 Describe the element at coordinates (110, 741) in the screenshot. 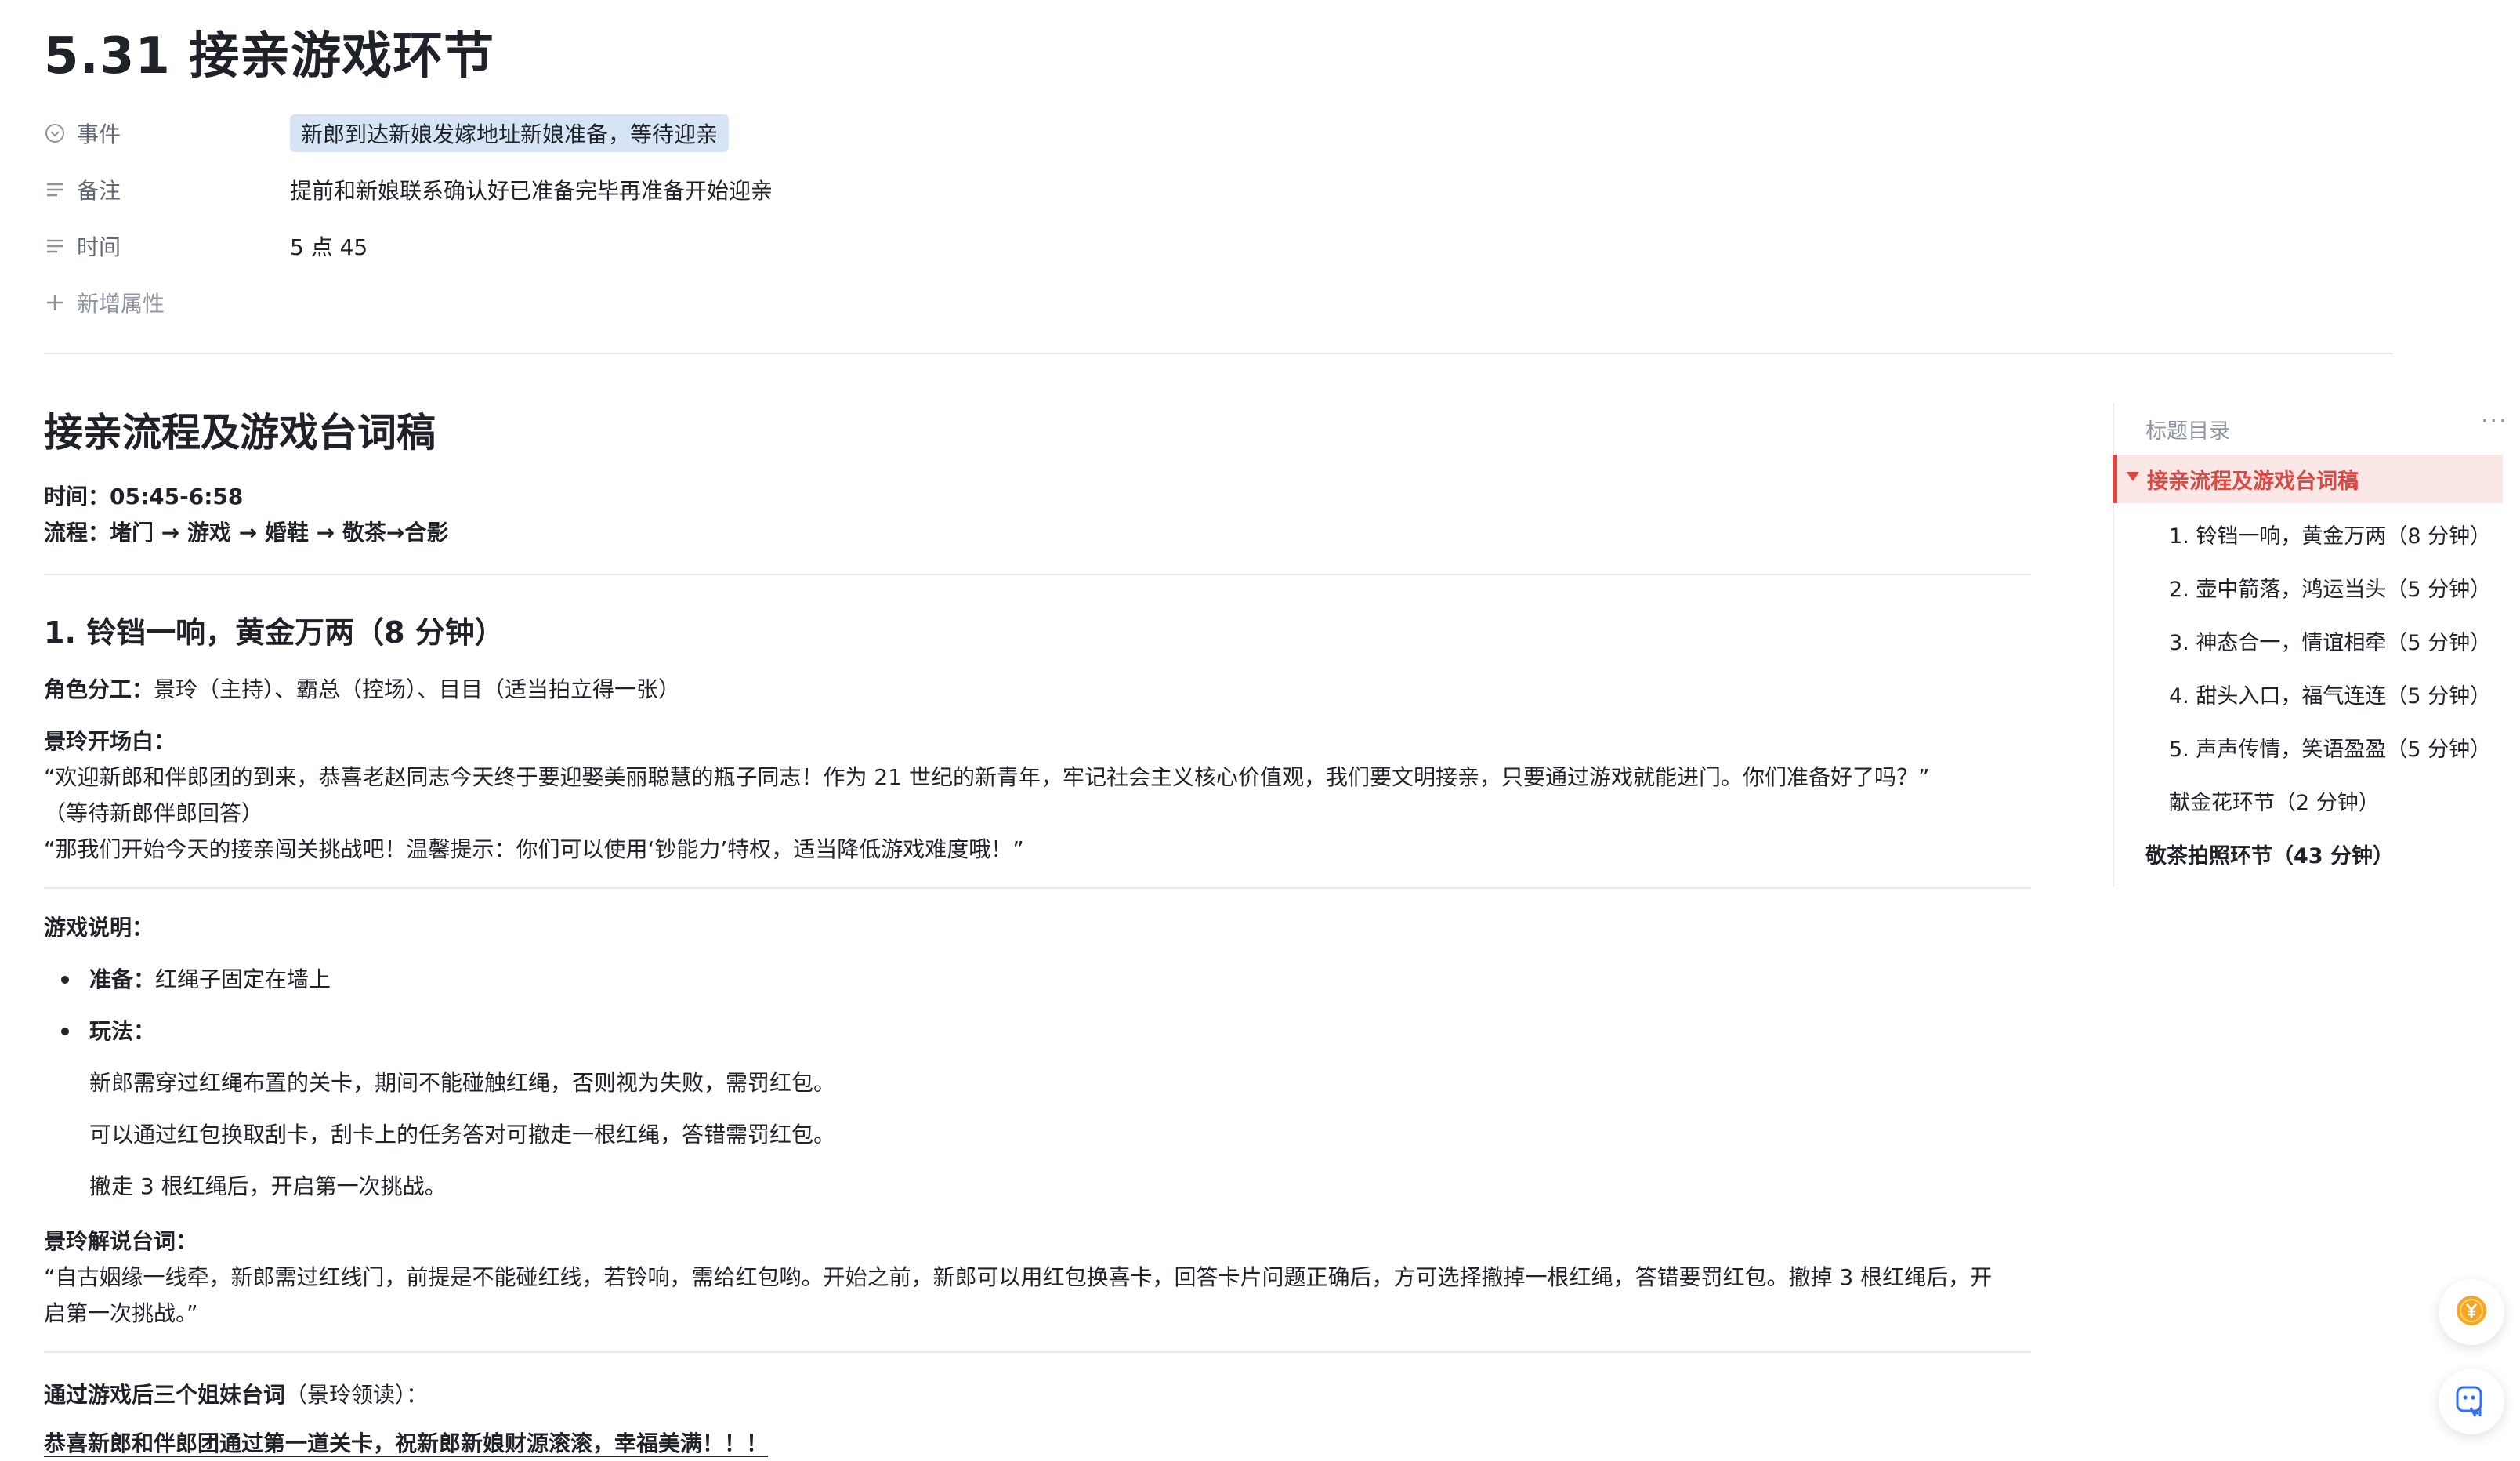

I see `opening-label: 景玲开场白：` at that location.